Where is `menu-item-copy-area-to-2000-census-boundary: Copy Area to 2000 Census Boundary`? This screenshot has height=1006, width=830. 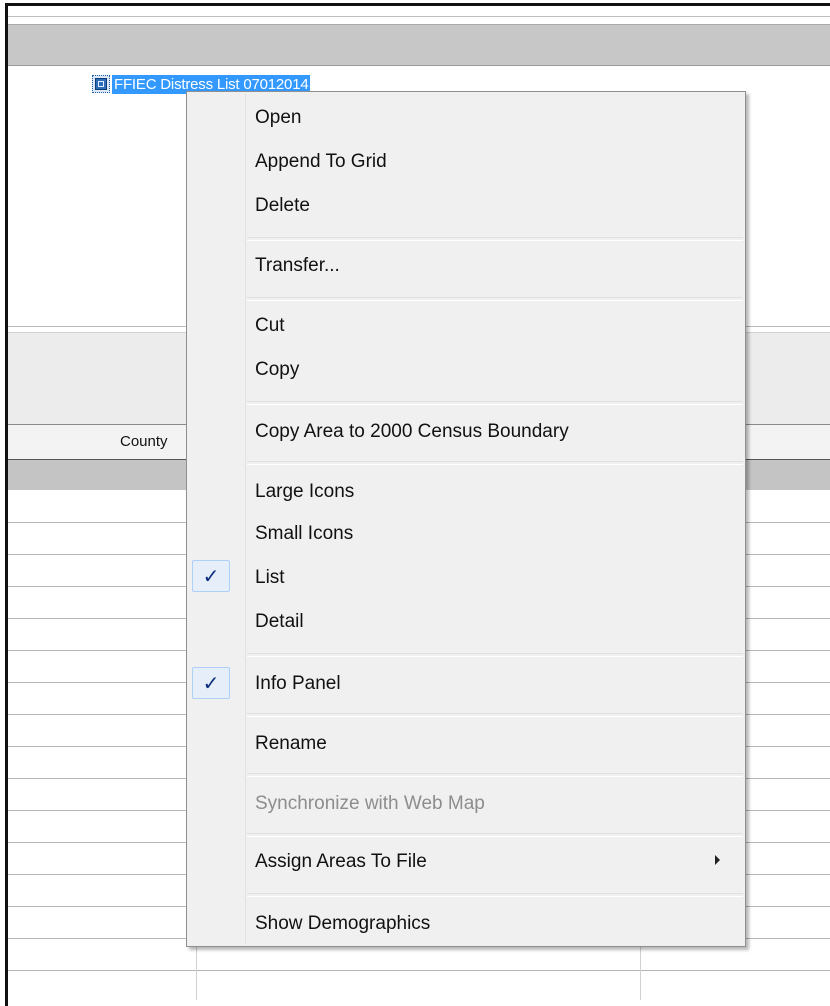
menu-item-copy-area-to-2000-census-boundary: Copy Area to 2000 Census Boundary is located at coordinates (412, 432).